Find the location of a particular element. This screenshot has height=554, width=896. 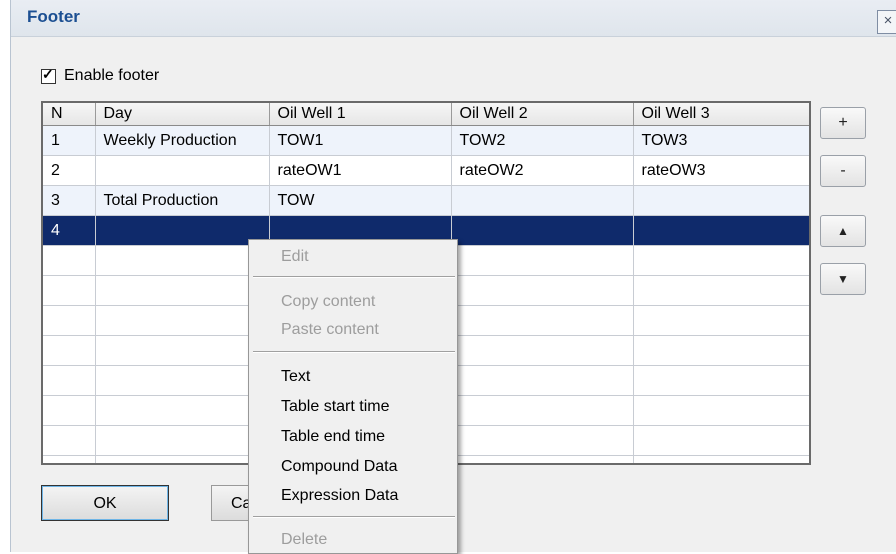

menu-item-compound-data: Compound Data is located at coordinates (339, 467).